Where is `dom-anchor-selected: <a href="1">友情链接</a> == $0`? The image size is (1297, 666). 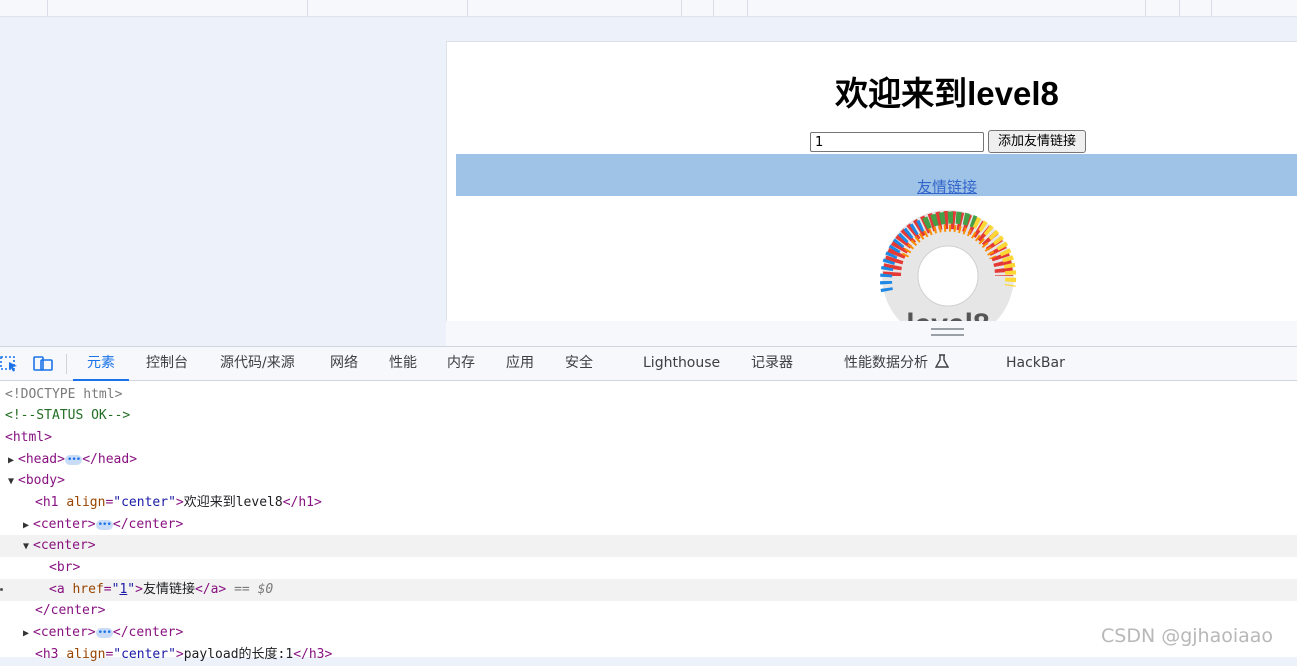 dom-anchor-selected: <a href="1">友情链接</a> == $0 is located at coordinates (648, 590).